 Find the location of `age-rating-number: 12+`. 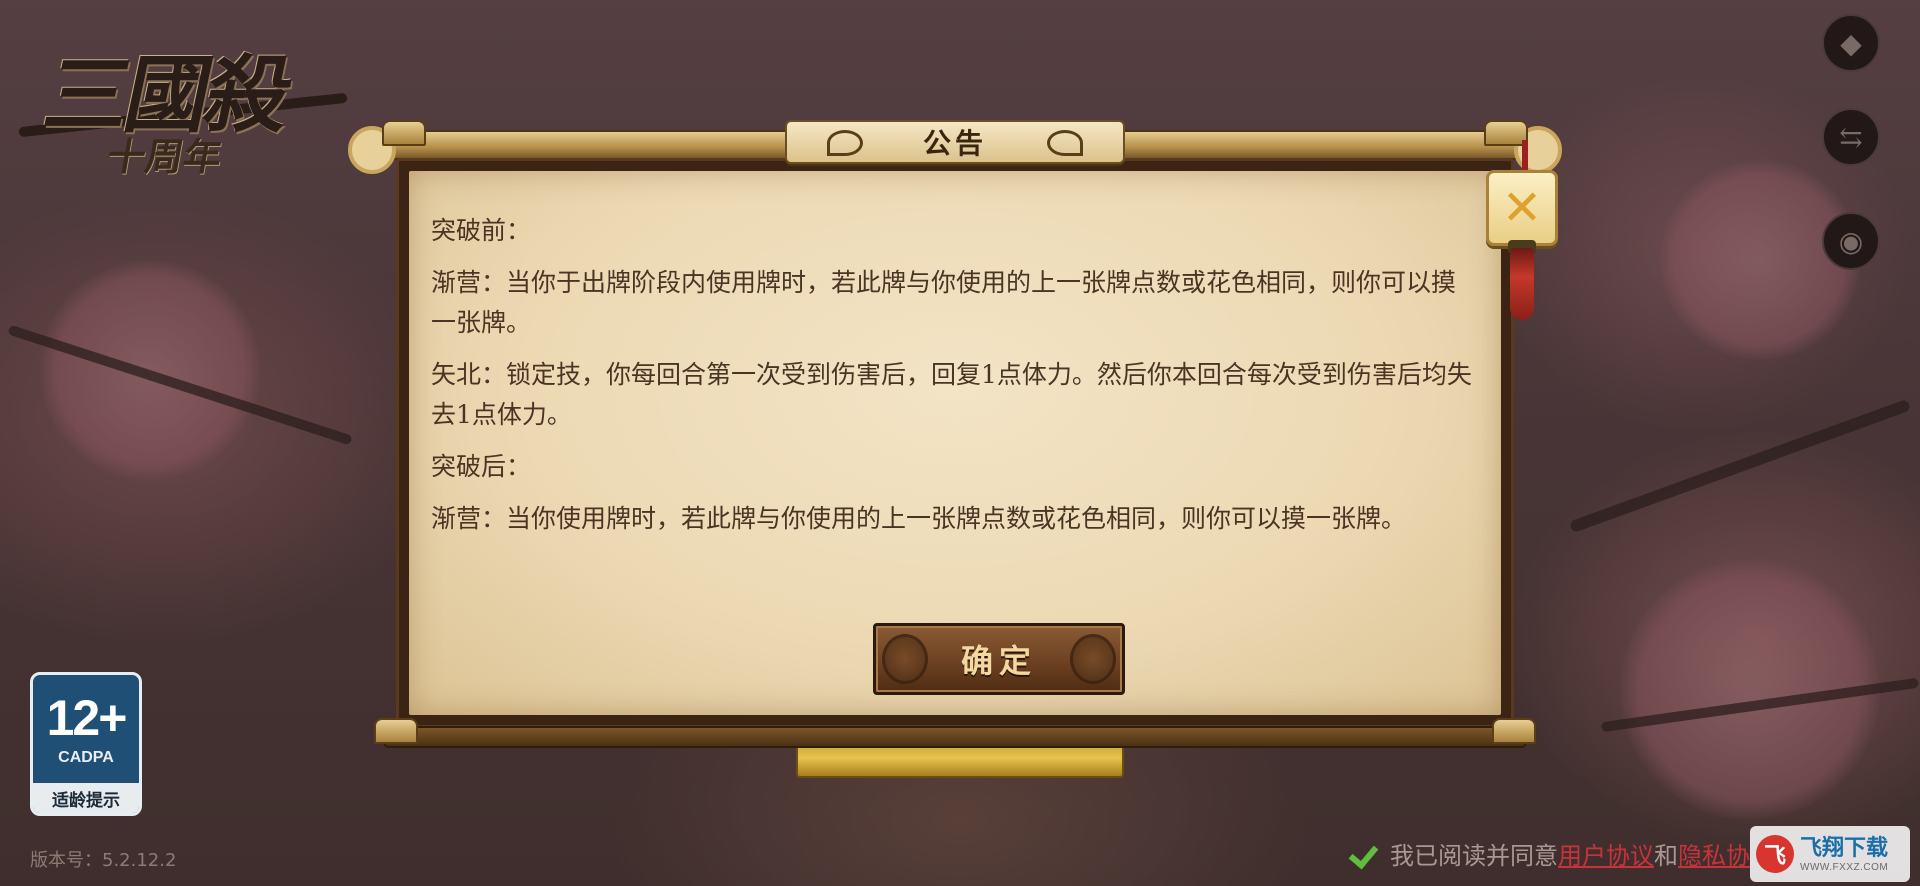

age-rating-number: 12+ is located at coordinates (87, 718).